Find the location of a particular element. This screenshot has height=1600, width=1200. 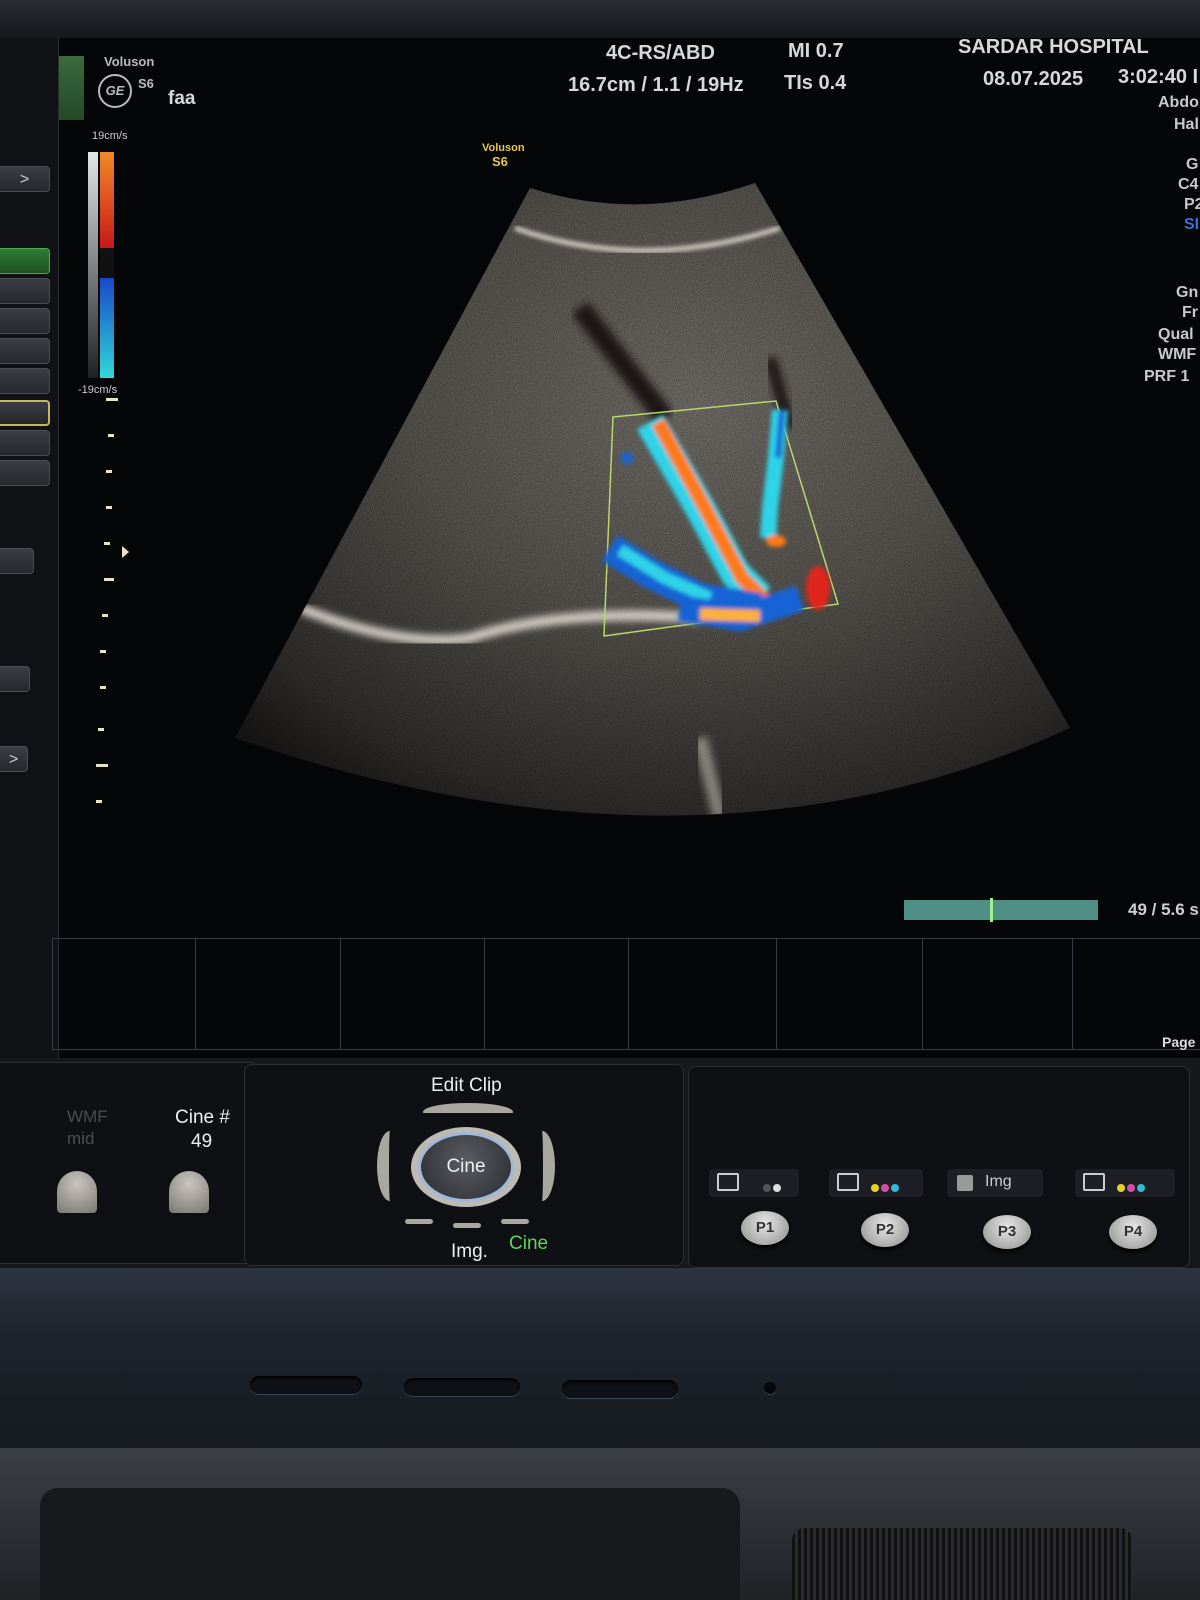

cine-progress-bar is located at coordinates (1001, 910).